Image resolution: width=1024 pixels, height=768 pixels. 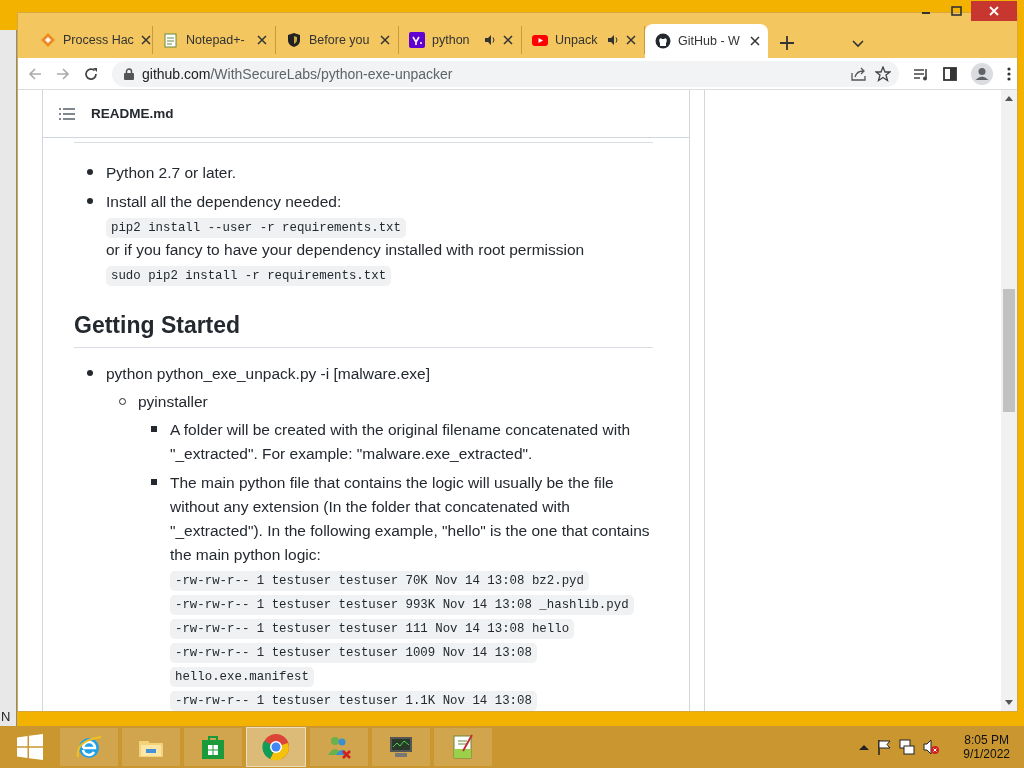 What do you see at coordinates (6, 717) in the screenshot?
I see `window-text: N` at bounding box center [6, 717].